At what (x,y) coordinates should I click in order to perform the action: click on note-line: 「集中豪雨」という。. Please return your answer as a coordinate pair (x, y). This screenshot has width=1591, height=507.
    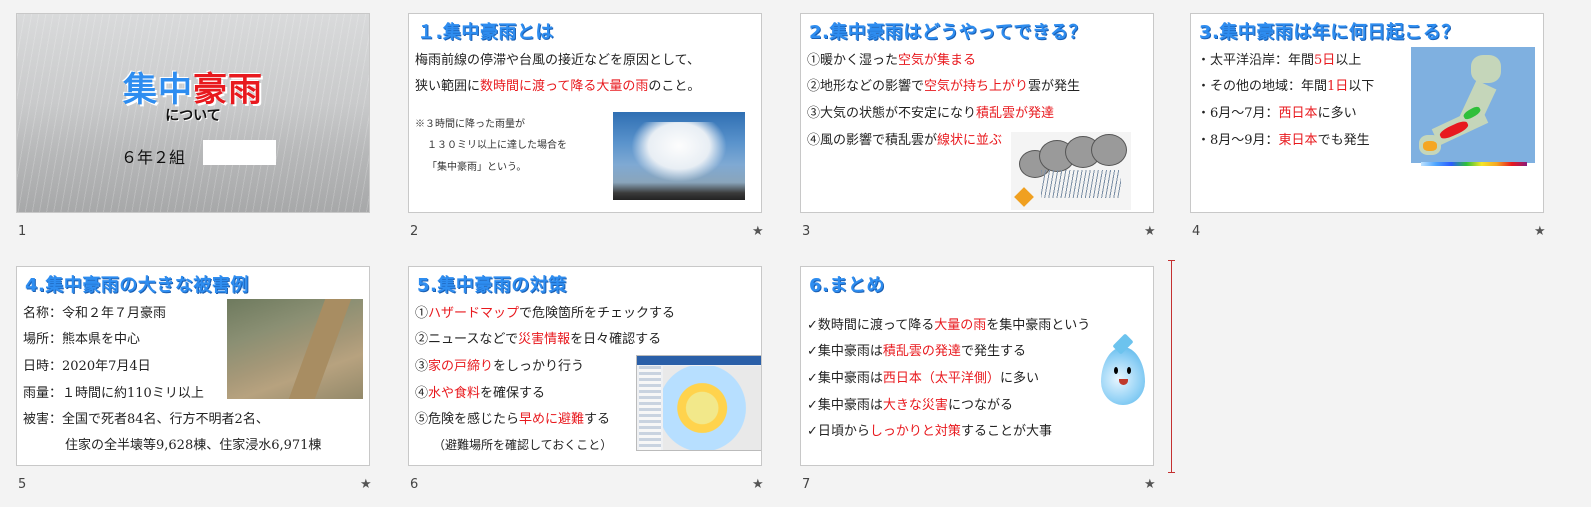
    Looking at the image, I should click on (477, 167).